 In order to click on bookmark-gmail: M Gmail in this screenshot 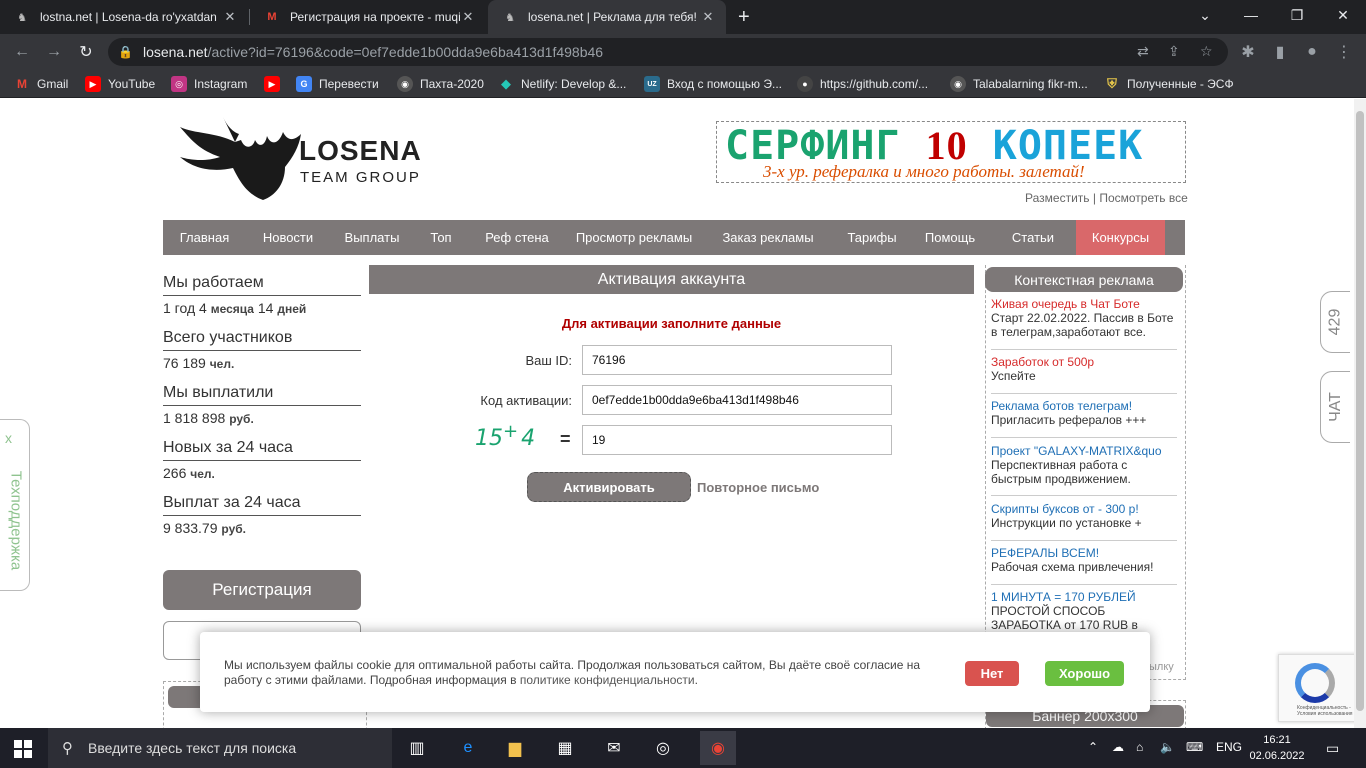, I will do `click(41, 84)`.